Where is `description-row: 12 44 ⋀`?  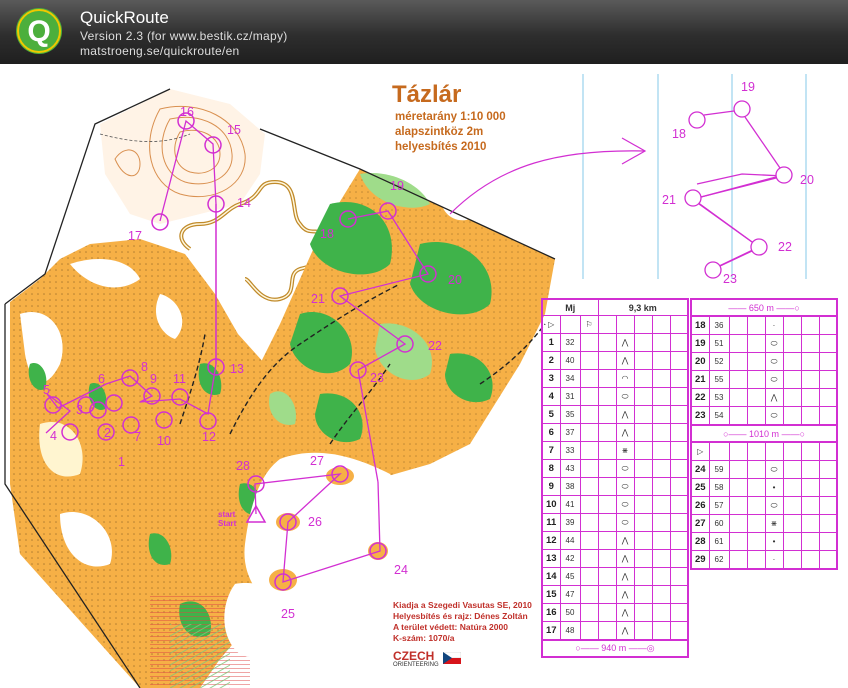 description-row: 12 44 ⋀ is located at coordinates (615, 540).